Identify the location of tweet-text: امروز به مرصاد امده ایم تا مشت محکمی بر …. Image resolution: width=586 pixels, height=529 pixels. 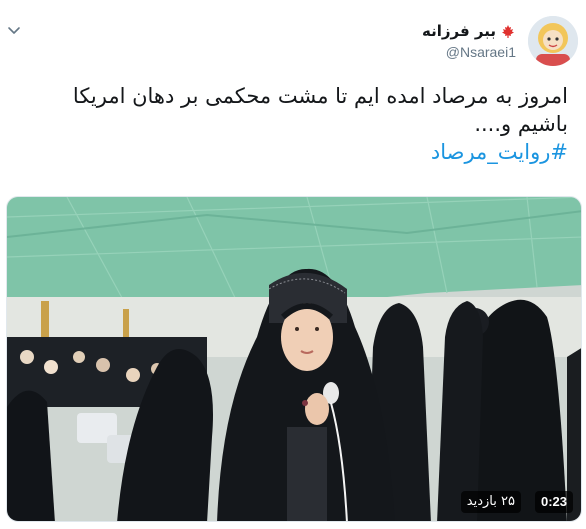
(293, 124).